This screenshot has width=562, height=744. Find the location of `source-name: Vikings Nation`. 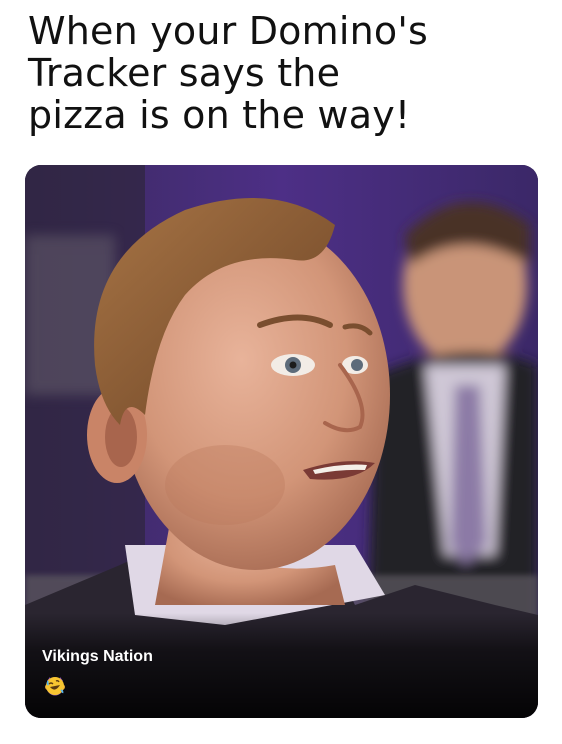

source-name: Vikings Nation is located at coordinates (97, 656).